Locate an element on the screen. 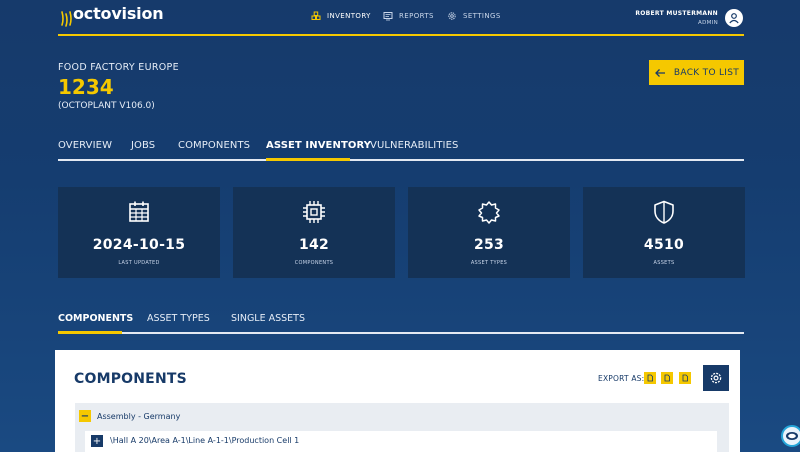 This screenshot has height=452, width=800. user-name: ROBERT MUSTERMANN is located at coordinates (676, 13).